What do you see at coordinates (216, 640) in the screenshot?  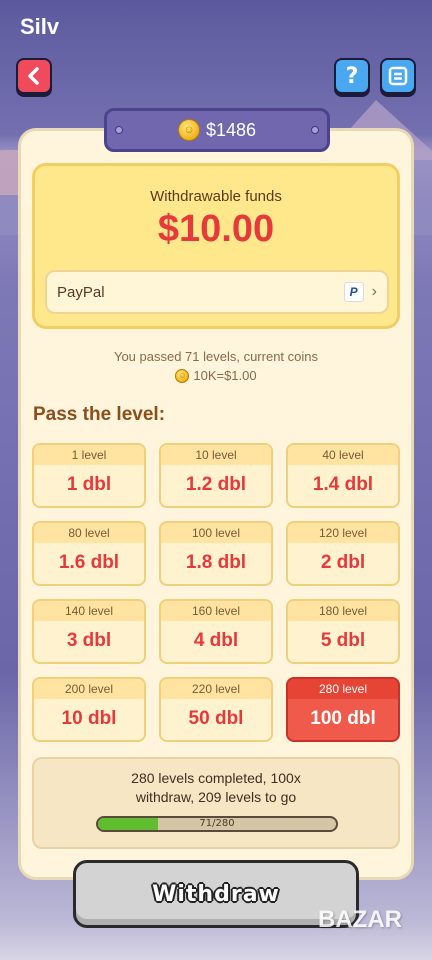 I see `level-reward: 4 dbl` at bounding box center [216, 640].